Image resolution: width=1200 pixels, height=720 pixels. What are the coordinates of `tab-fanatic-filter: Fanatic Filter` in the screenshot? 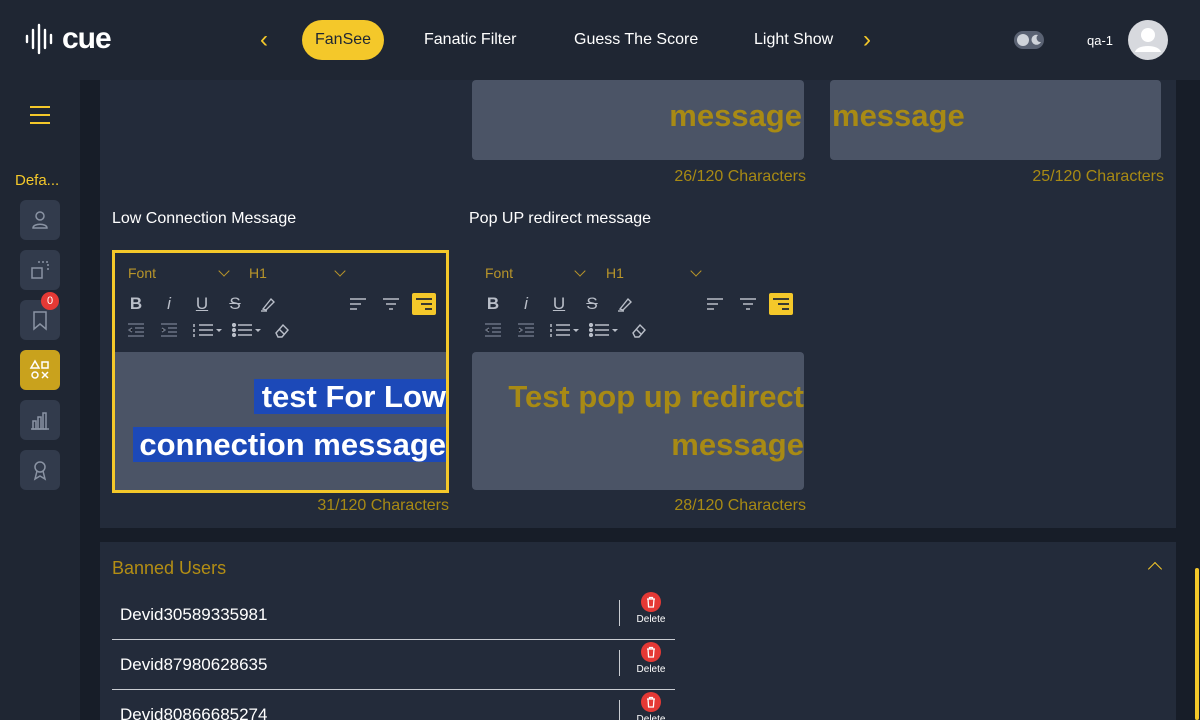 It's located at (470, 40).